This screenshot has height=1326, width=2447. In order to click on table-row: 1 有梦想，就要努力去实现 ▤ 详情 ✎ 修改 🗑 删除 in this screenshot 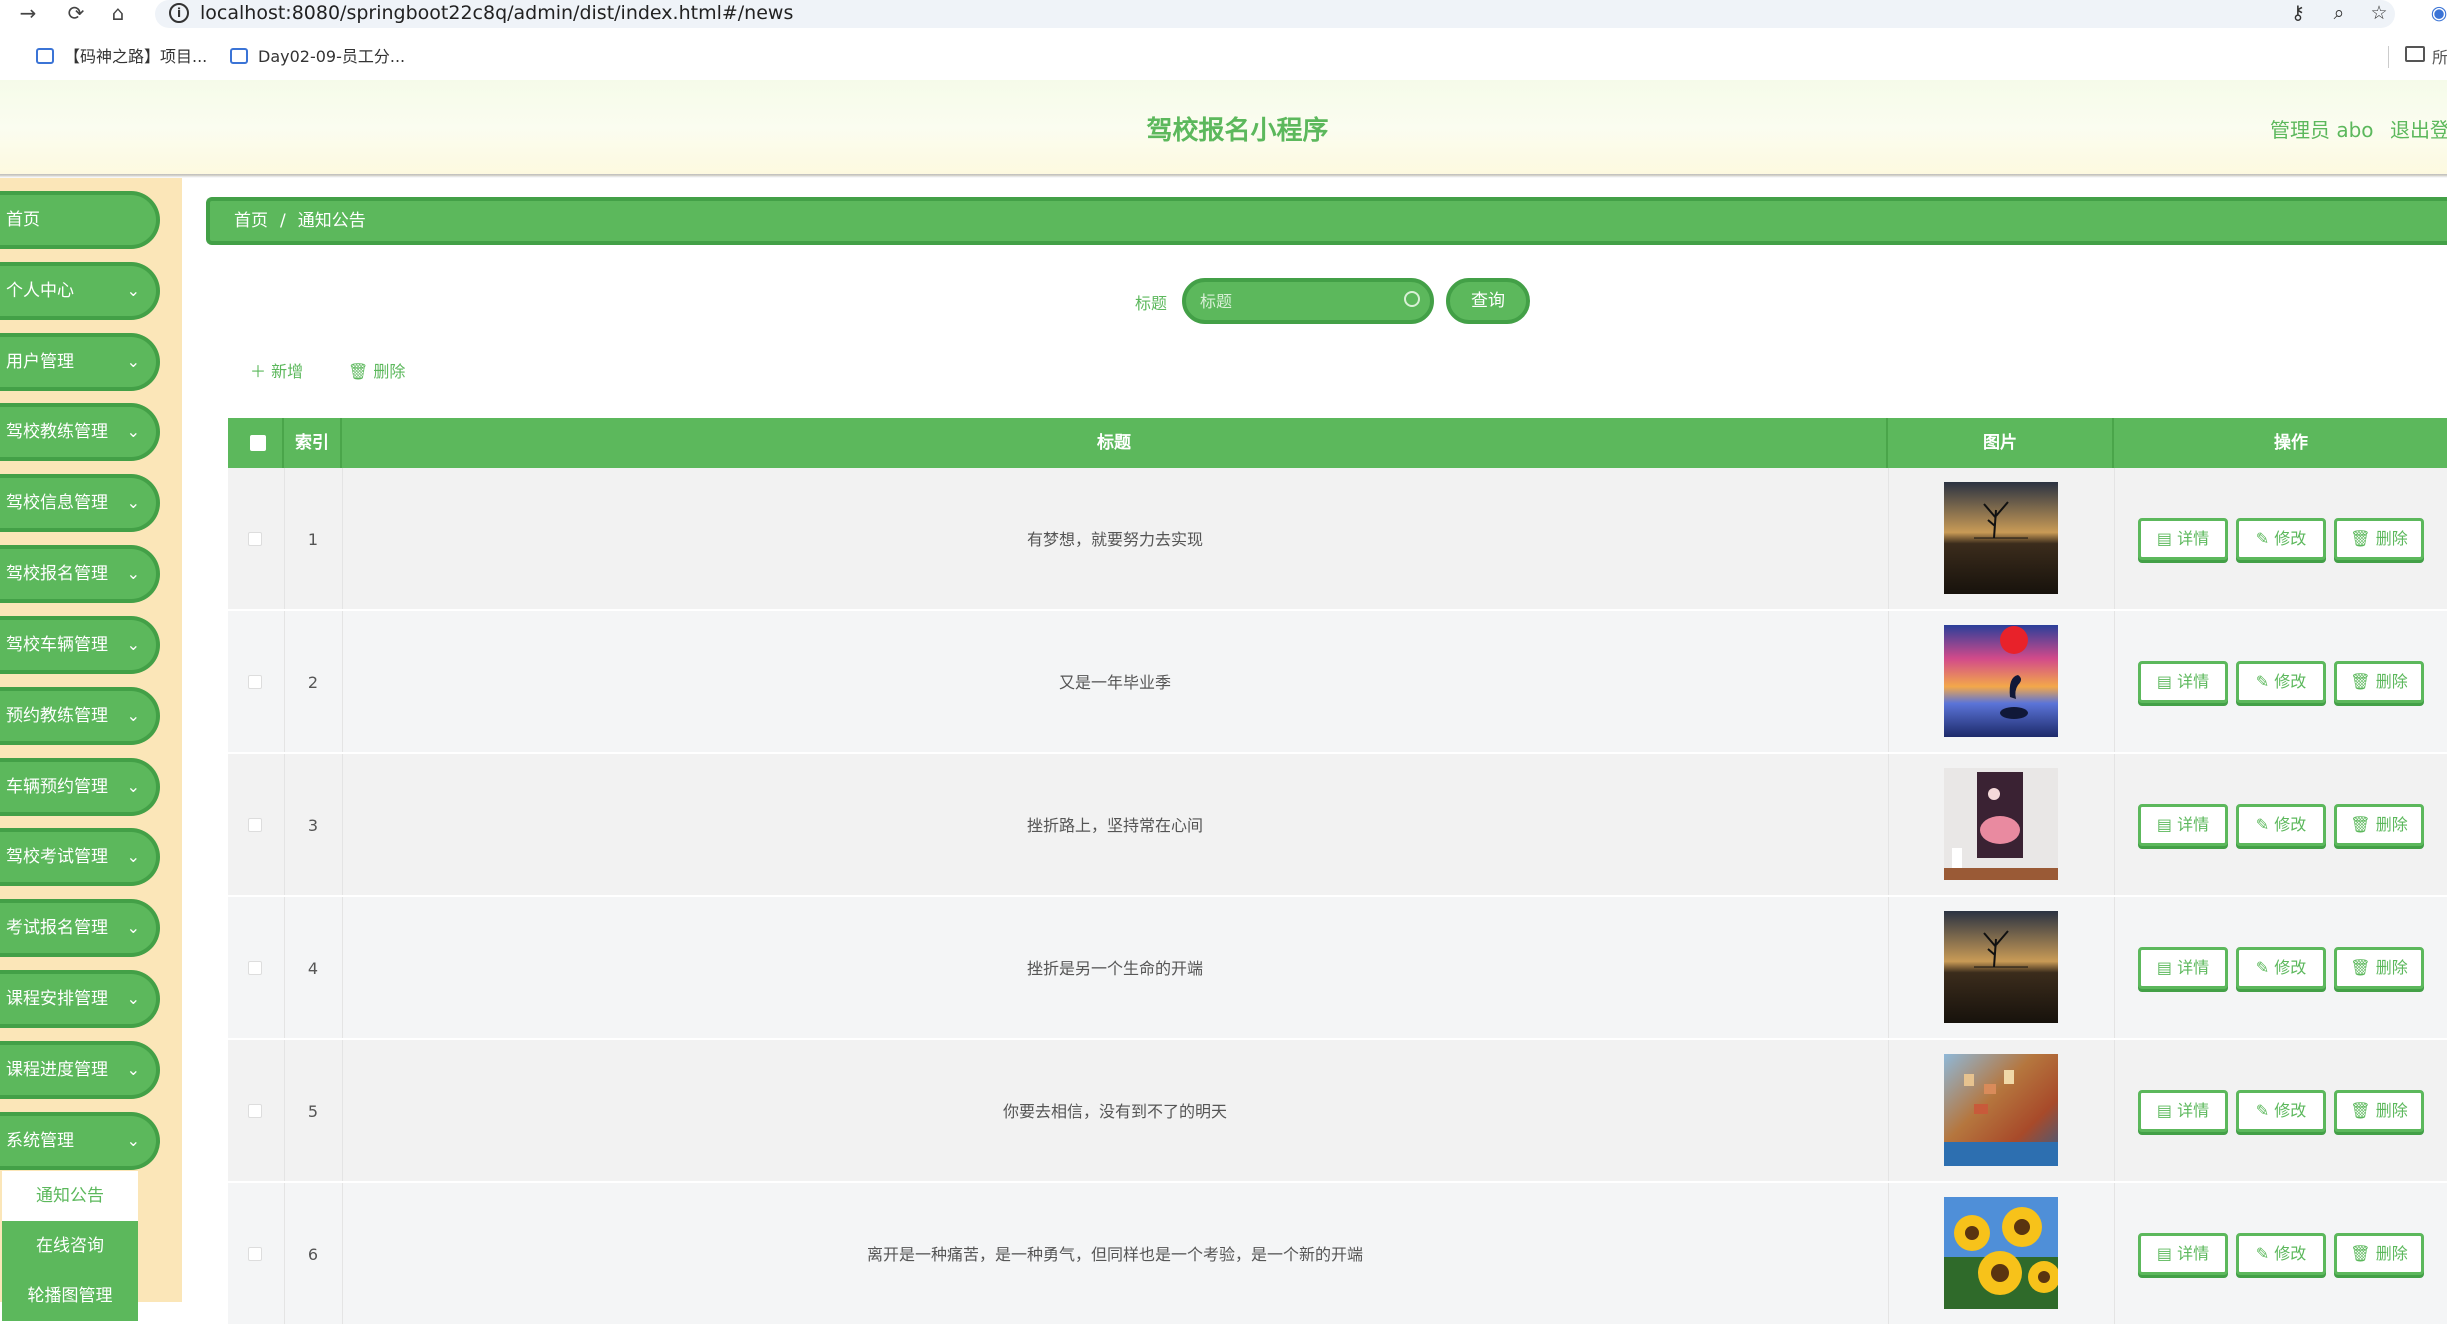, I will do `click(1337, 539)`.